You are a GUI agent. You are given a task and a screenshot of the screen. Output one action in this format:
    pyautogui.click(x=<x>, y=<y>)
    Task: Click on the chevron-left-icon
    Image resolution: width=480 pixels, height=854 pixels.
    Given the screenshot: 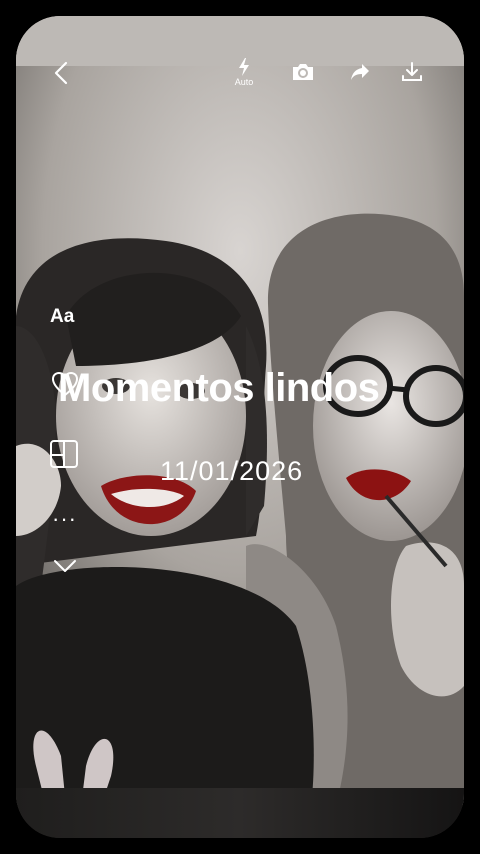 What is the action you would take?
    pyautogui.click(x=61, y=73)
    